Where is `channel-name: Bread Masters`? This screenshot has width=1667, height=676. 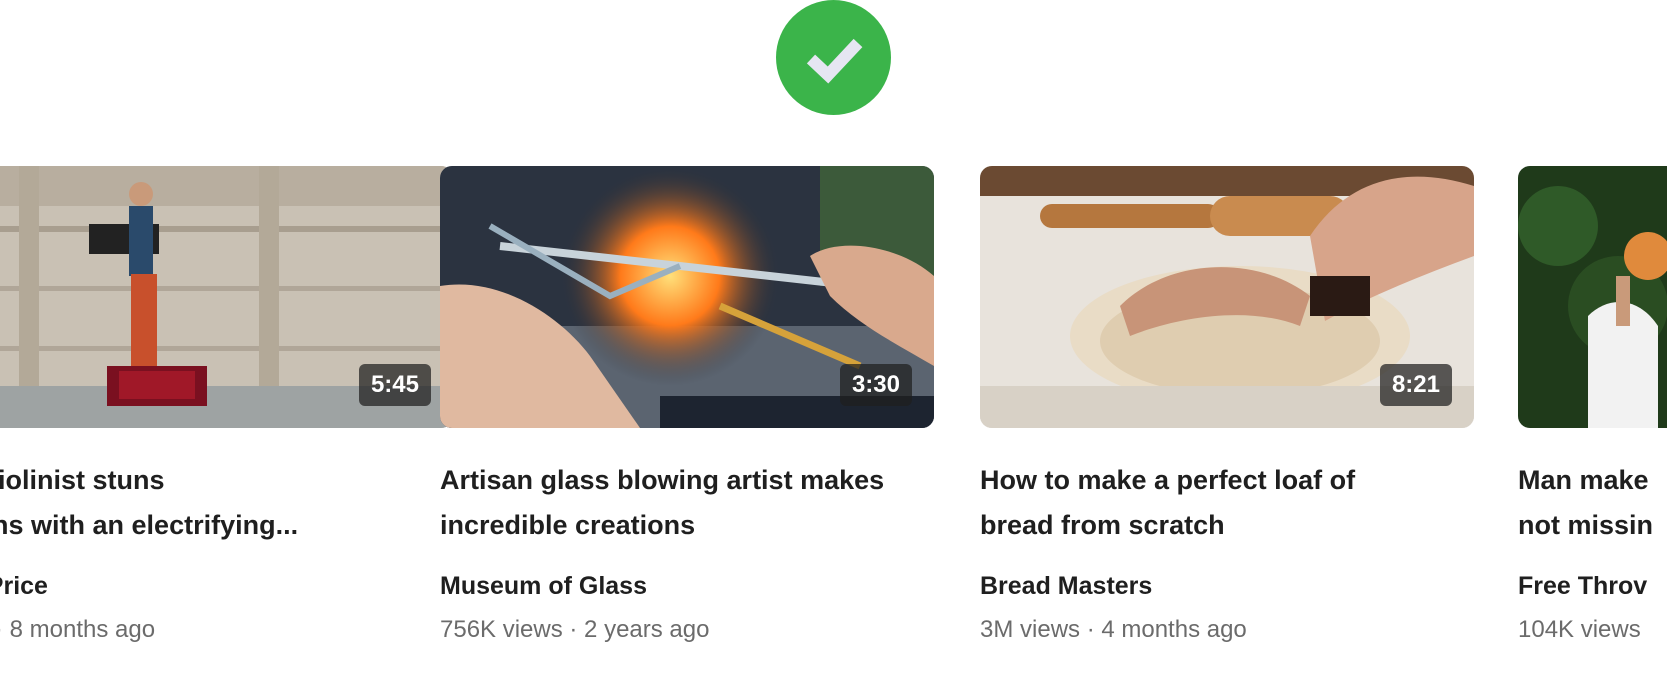
channel-name: Bread Masters is located at coordinates (1227, 586).